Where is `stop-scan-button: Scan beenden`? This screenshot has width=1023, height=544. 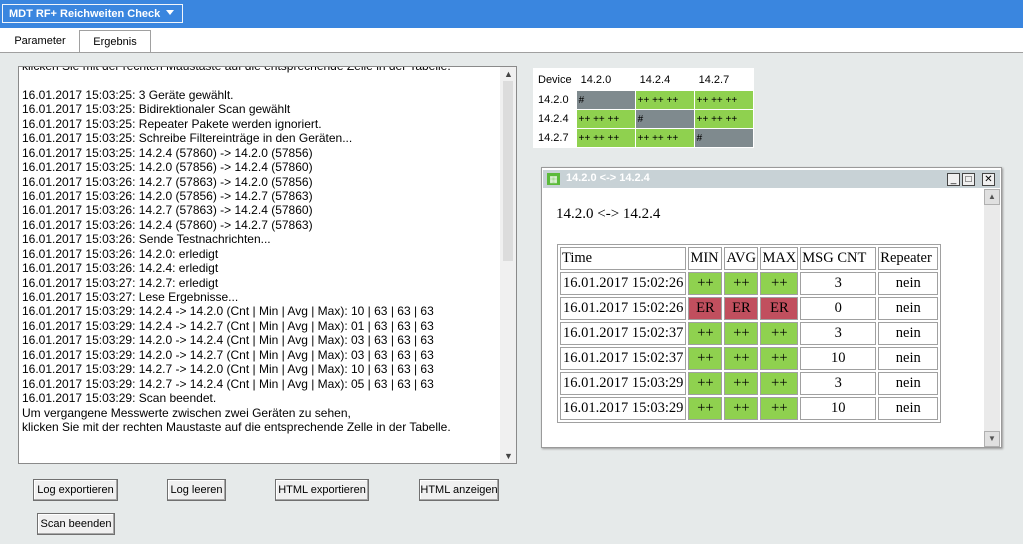 stop-scan-button: Scan beenden is located at coordinates (76, 524).